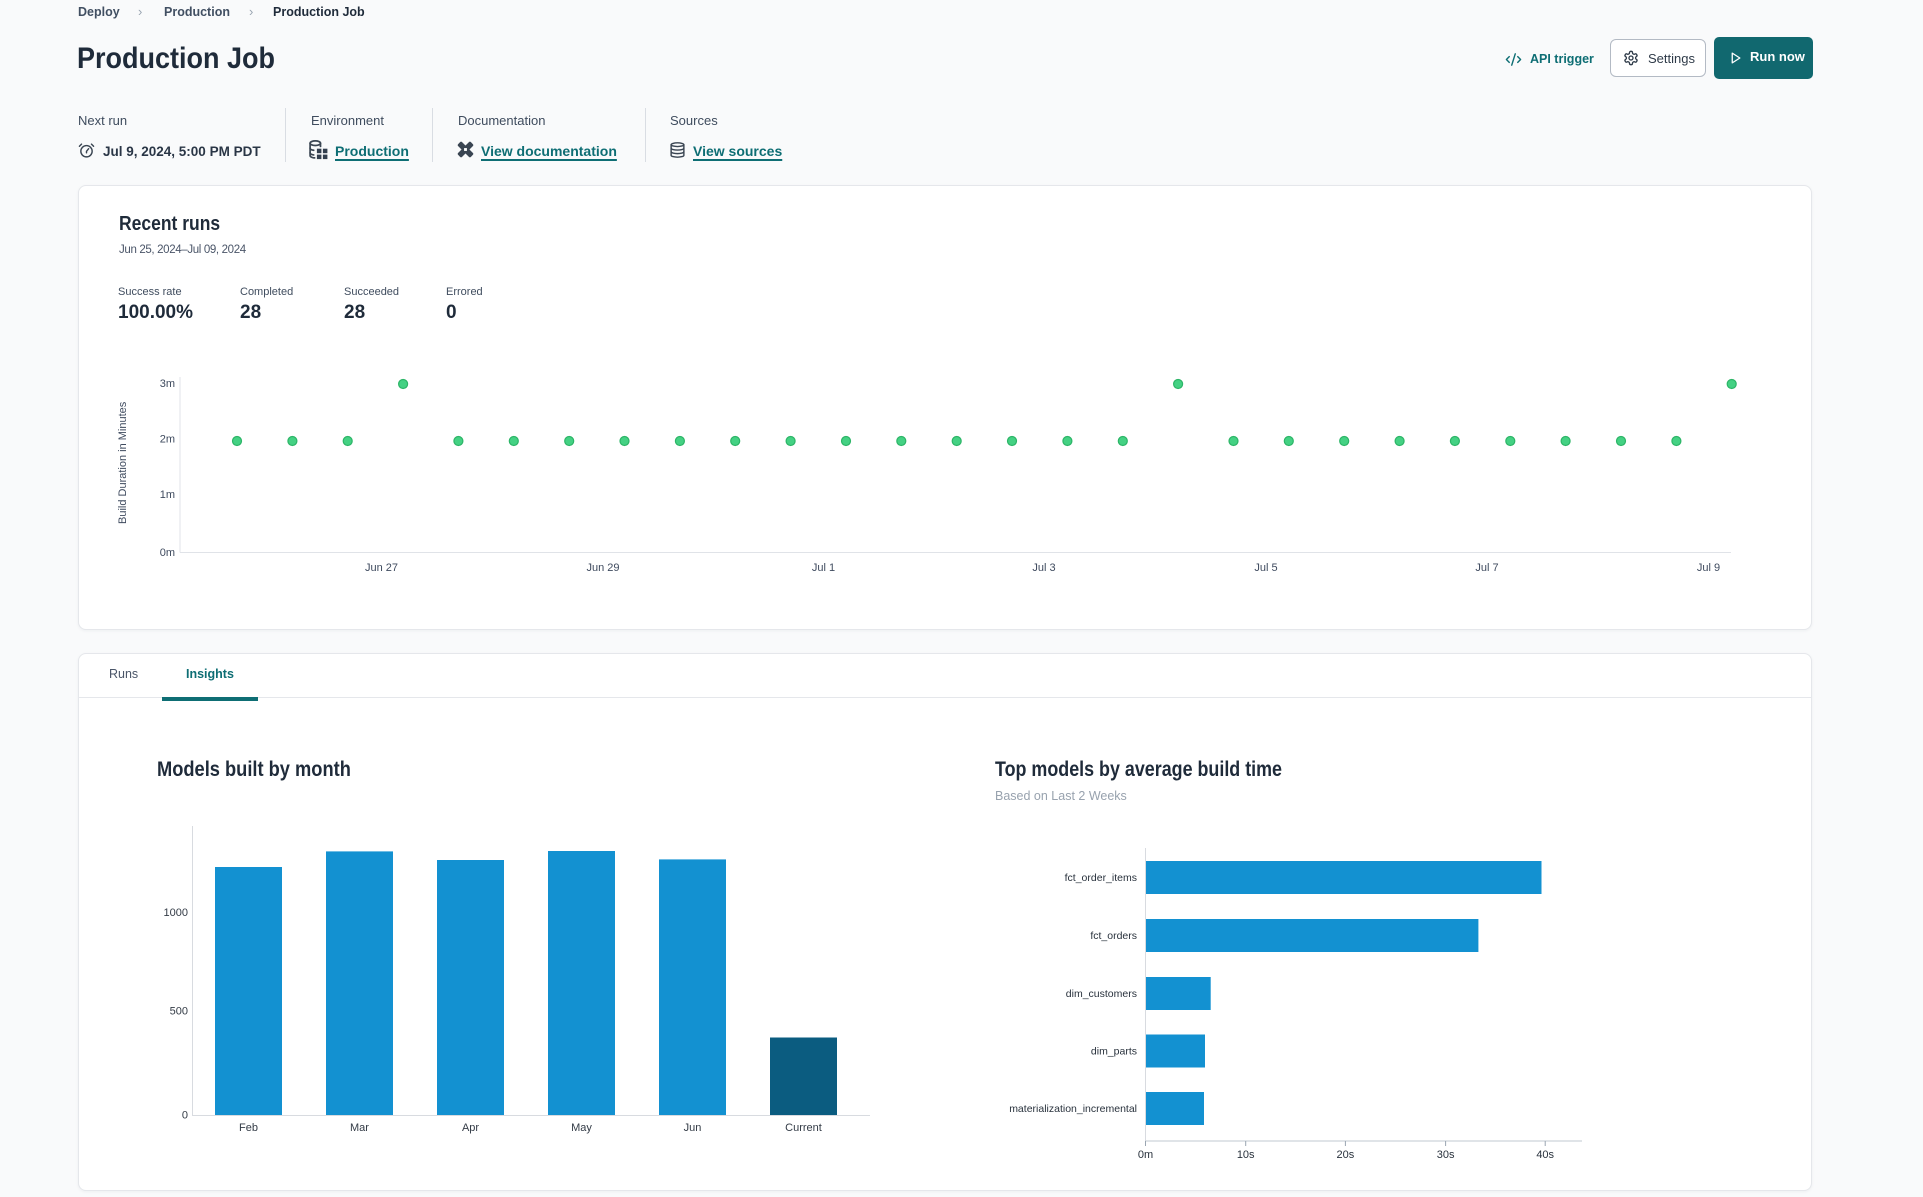  What do you see at coordinates (1113, 936) in the screenshot?
I see `svg-text: fct_orders` at bounding box center [1113, 936].